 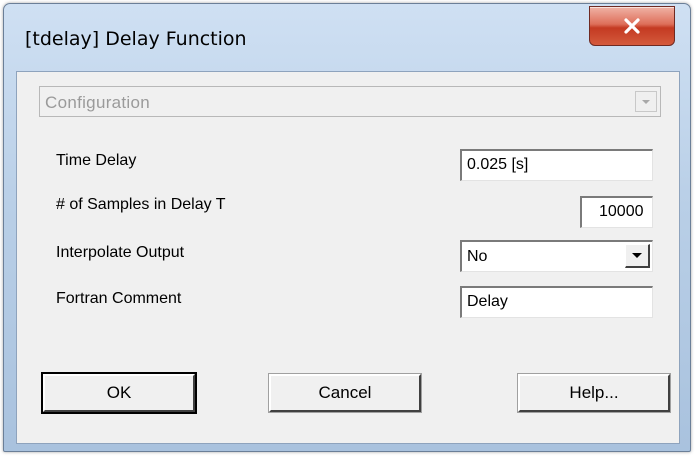 I want to click on time-delay-input: 0.025 [s], so click(x=556, y=165).